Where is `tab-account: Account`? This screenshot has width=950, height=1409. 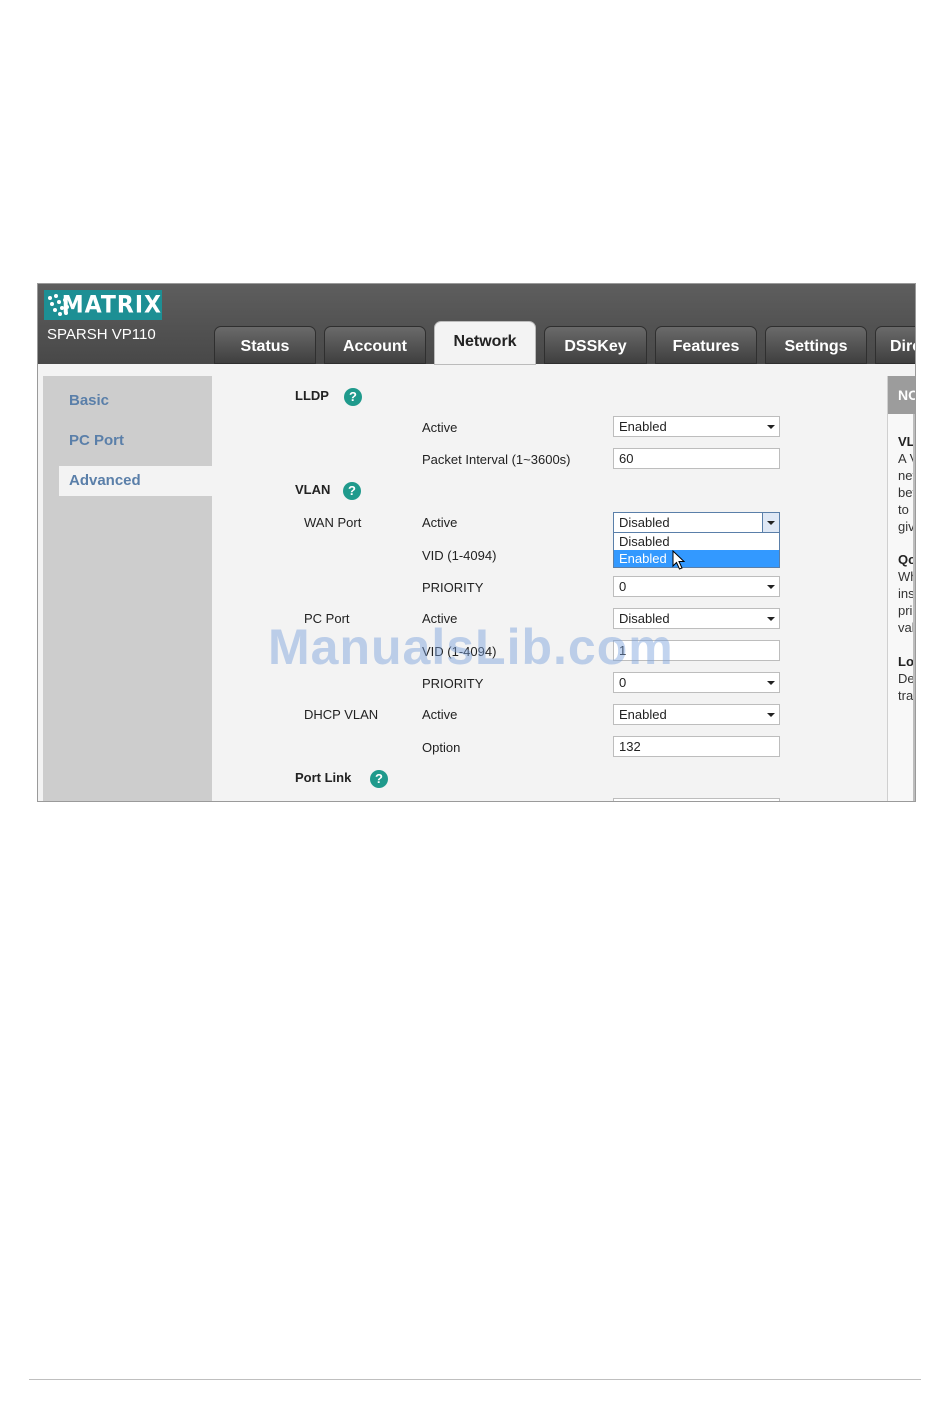 tab-account: Account is located at coordinates (375, 345).